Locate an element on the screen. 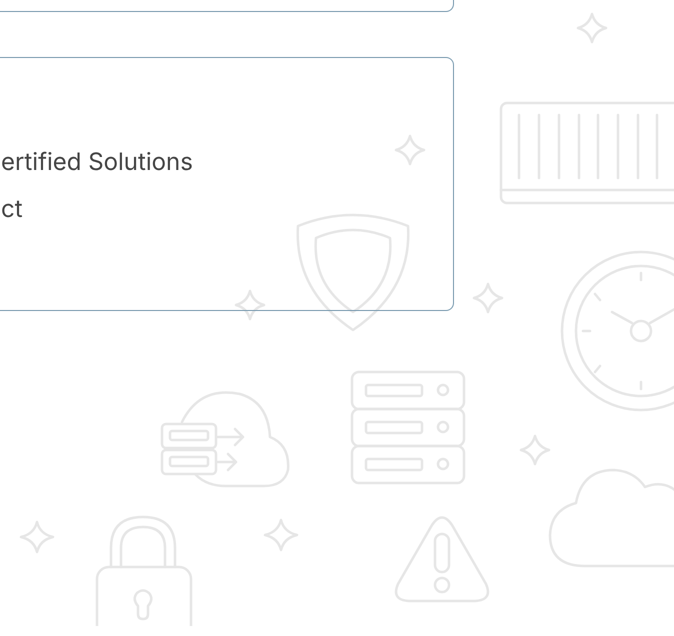  clock-icon is located at coordinates (617, 331).